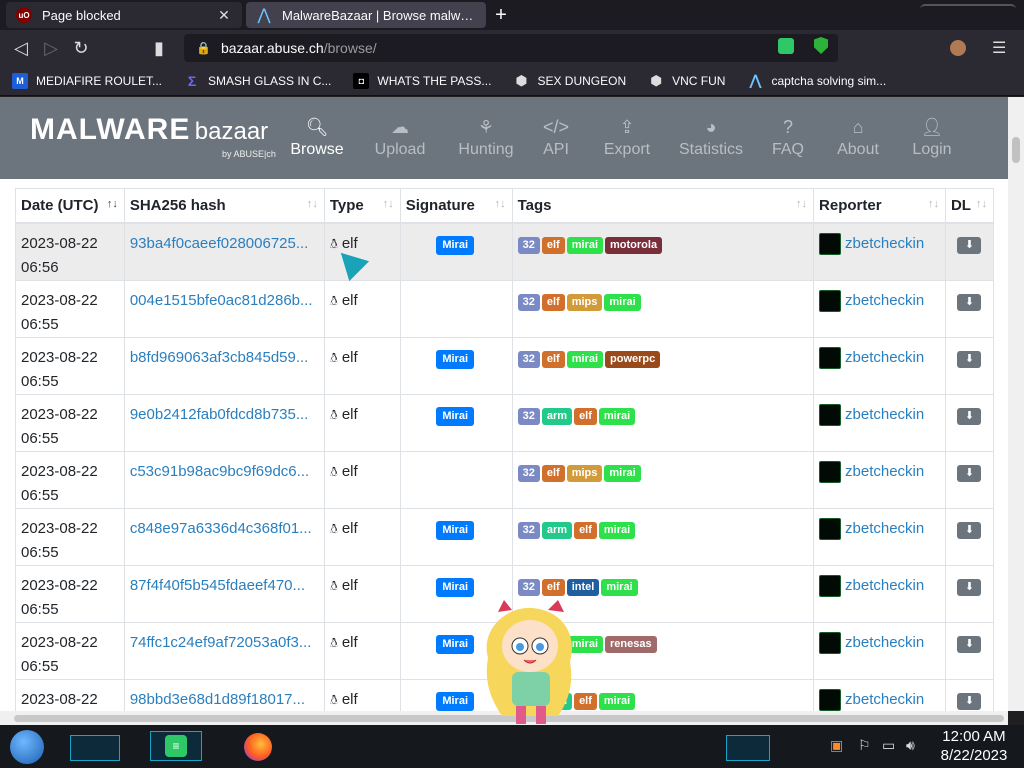 Image resolution: width=1024 pixels, height=768 pixels. Describe the element at coordinates (400, 138) in the screenshot. I see `nav-upload: ☁ Upload` at that location.